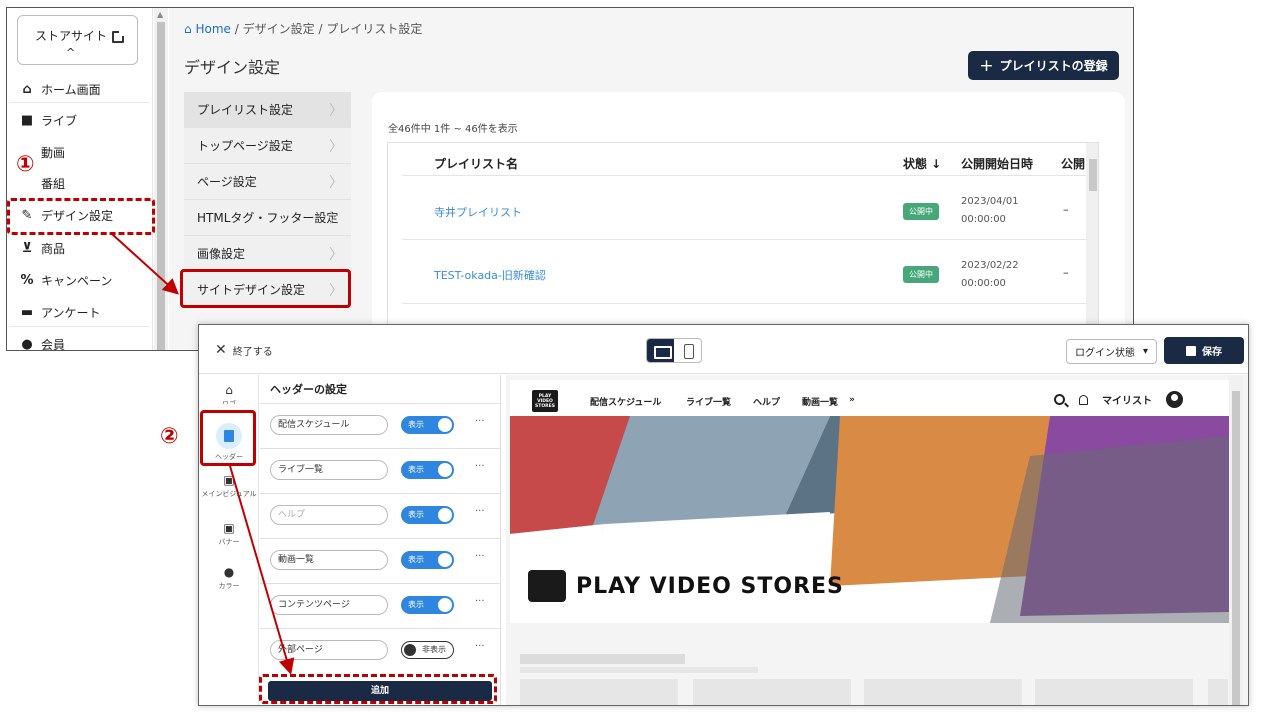  What do you see at coordinates (42, 248) in the screenshot?
I see `sidebar-item-products: ⊻ 商品` at bounding box center [42, 248].